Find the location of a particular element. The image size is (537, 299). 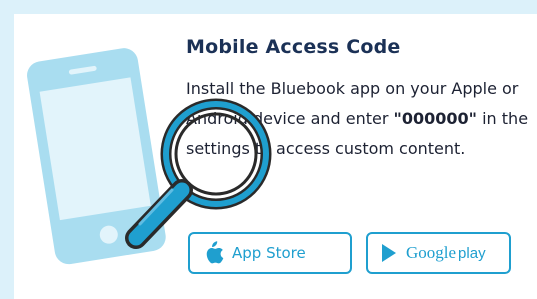

apple-icon is located at coordinates (215, 252).